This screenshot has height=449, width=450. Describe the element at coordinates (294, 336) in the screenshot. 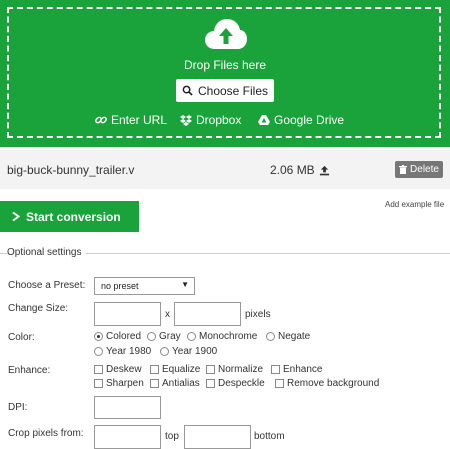

I see `color-option-label: Negate` at that location.